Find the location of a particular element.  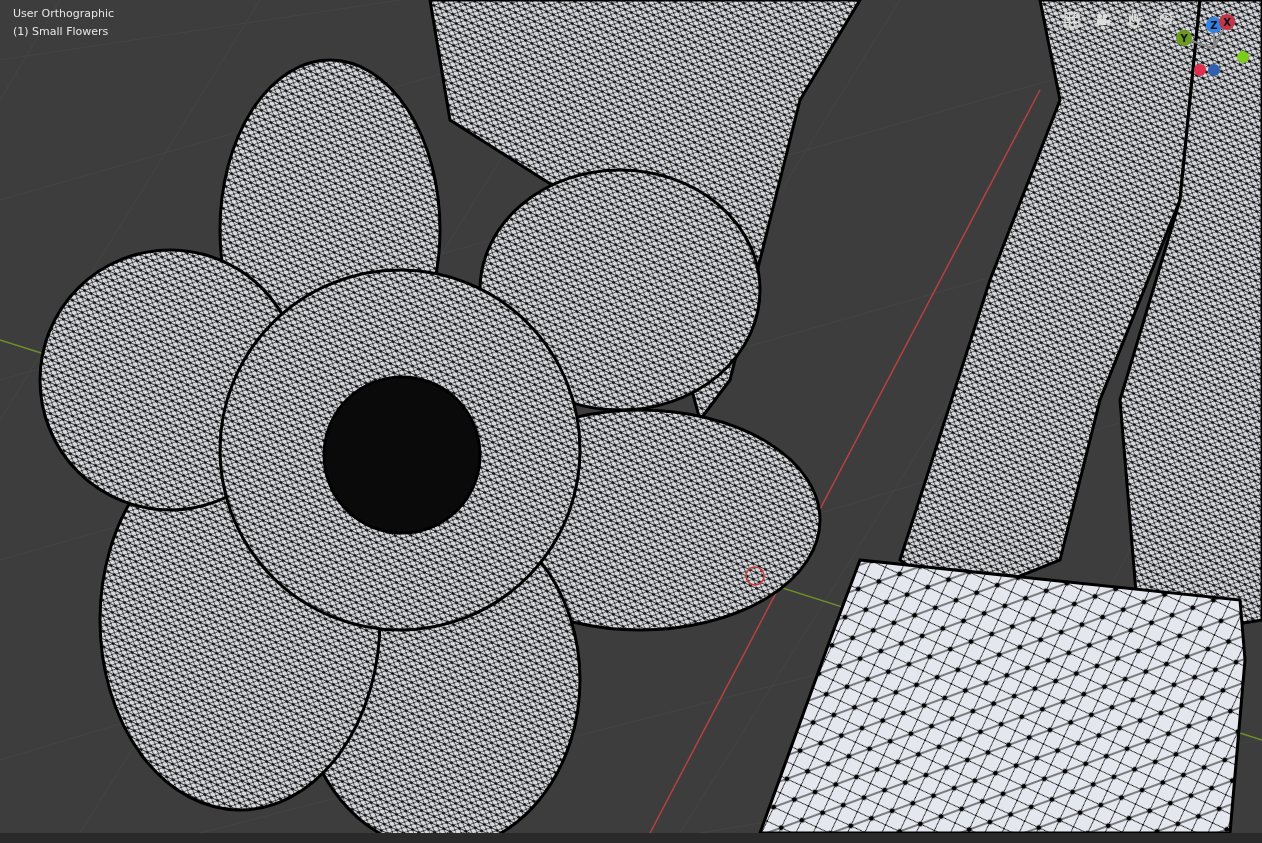

view-name: User Orthographic is located at coordinates (64, 13).